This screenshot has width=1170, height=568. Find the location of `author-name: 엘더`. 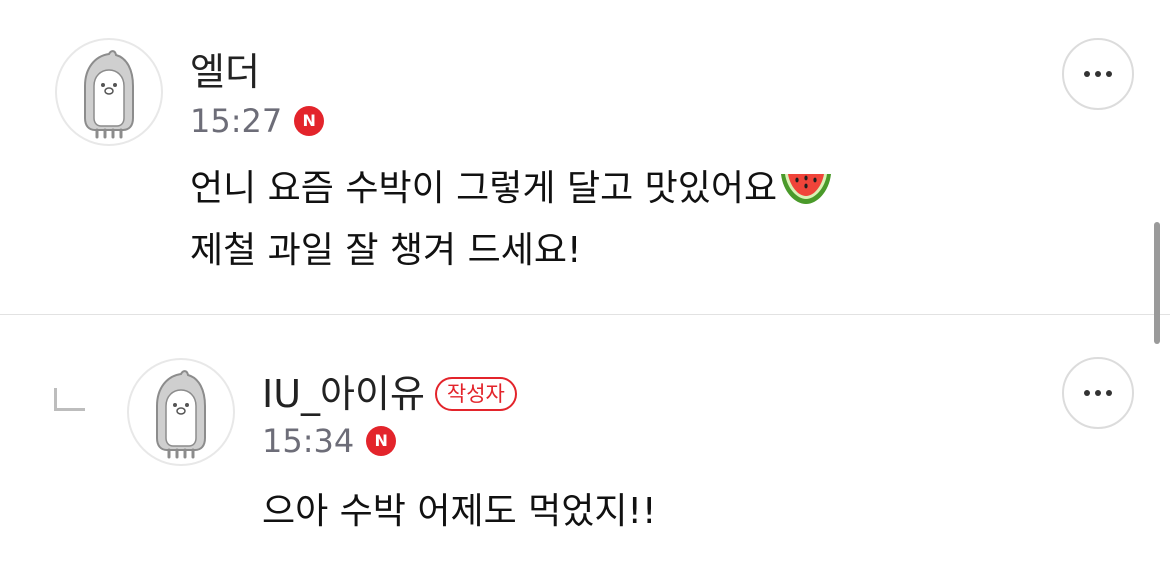

author-name: 엘더 is located at coordinates (225, 72).